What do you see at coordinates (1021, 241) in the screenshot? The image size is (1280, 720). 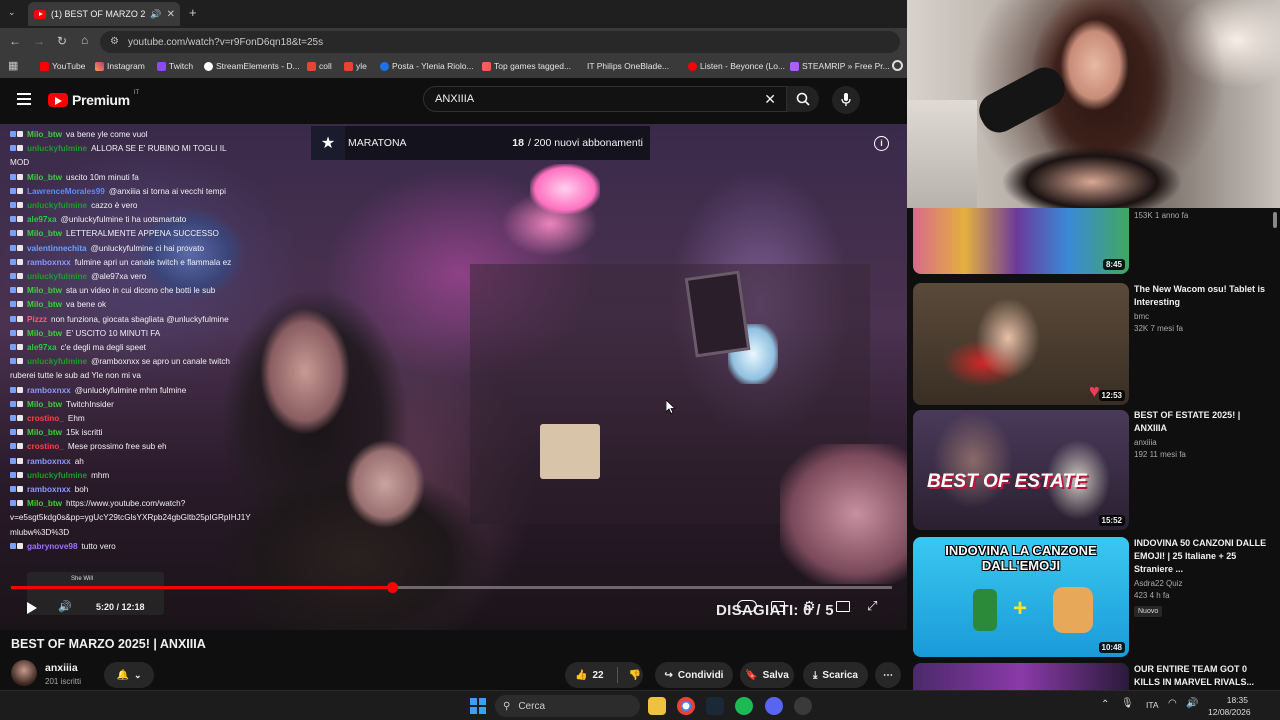 I see `video-thumbnail: 8:45` at bounding box center [1021, 241].